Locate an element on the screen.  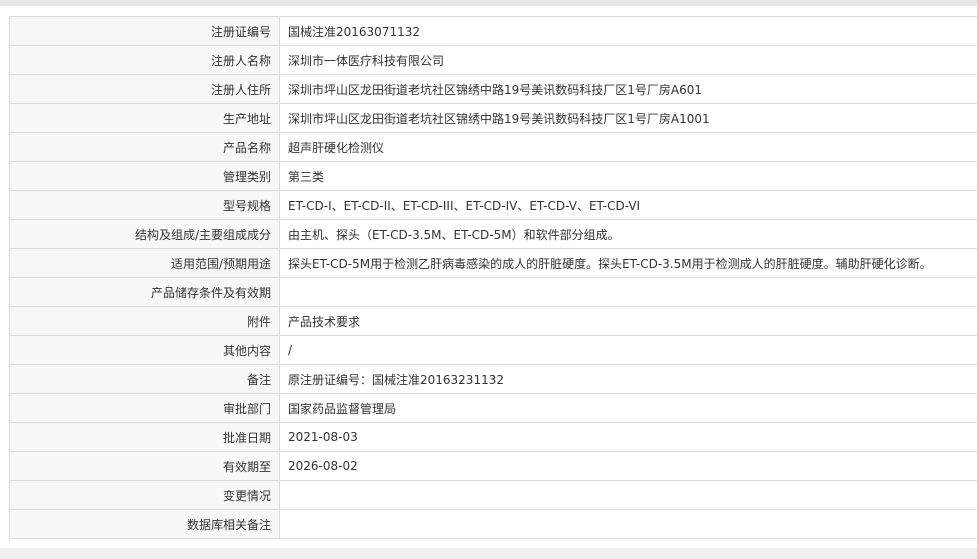
field-value: 由主机、探头（ET-CD-3.5M、ET-CD-5M）和软件部分组成。 is located at coordinates (628, 234).